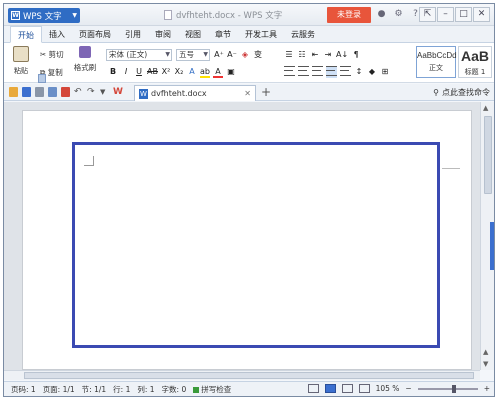  Describe the element at coordinates (313, 388) in the screenshot. I see `fullscreen-view-icon` at that location.